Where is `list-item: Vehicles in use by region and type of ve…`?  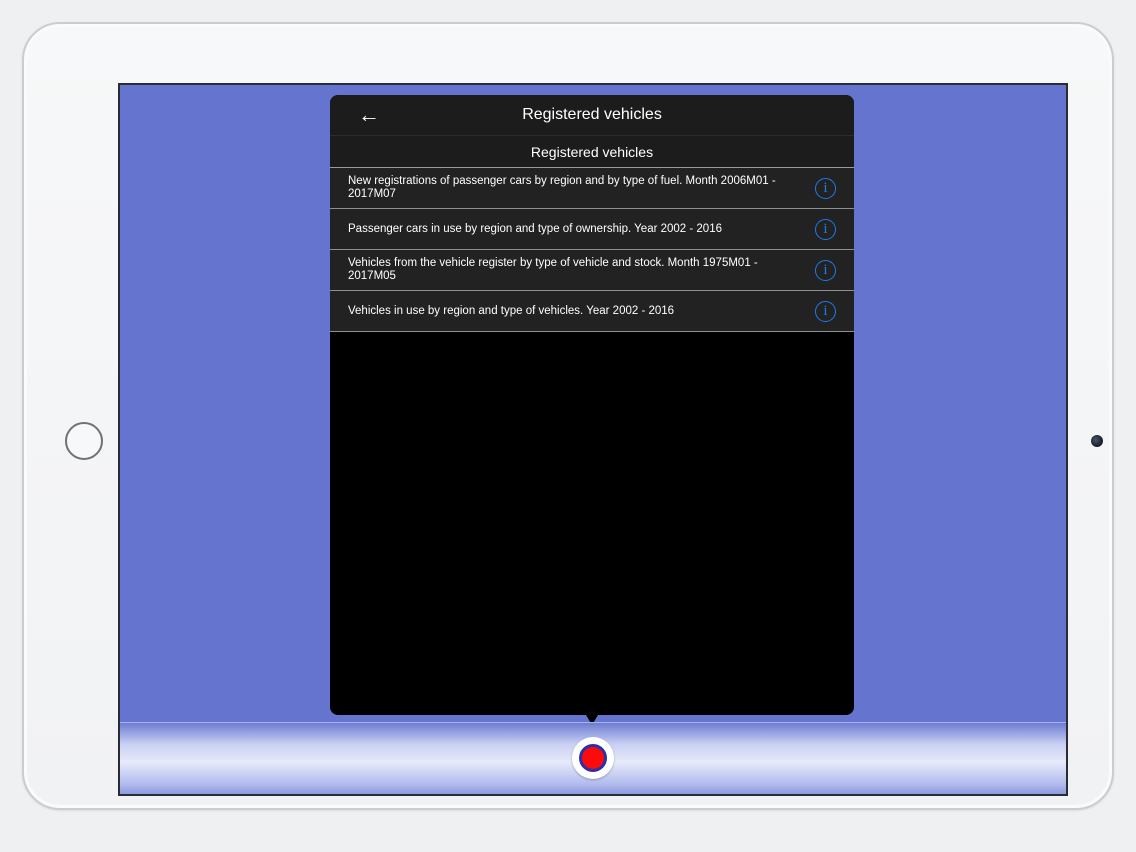
list-item: Vehicles in use by region and type of ve… is located at coordinates (592, 311).